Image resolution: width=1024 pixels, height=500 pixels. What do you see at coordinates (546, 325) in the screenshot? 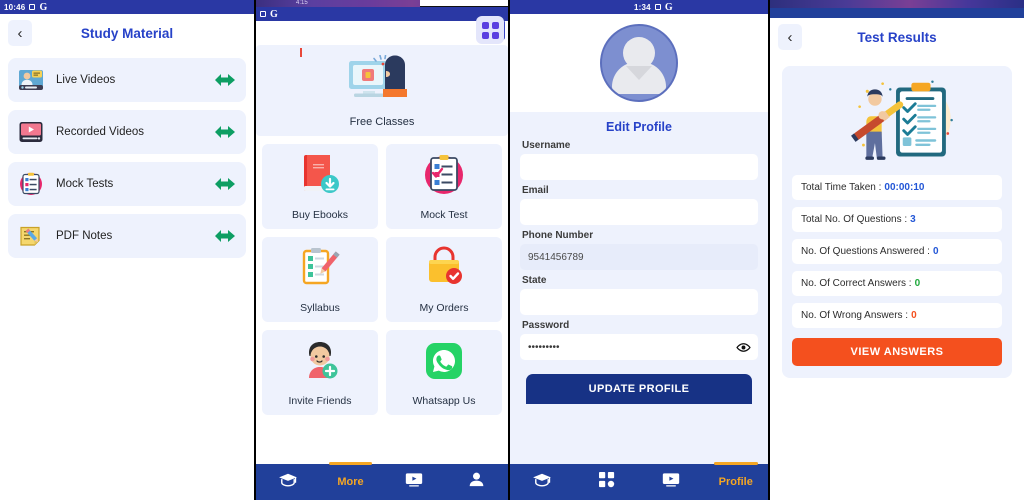
I see `field-label-password: Password` at bounding box center [546, 325].